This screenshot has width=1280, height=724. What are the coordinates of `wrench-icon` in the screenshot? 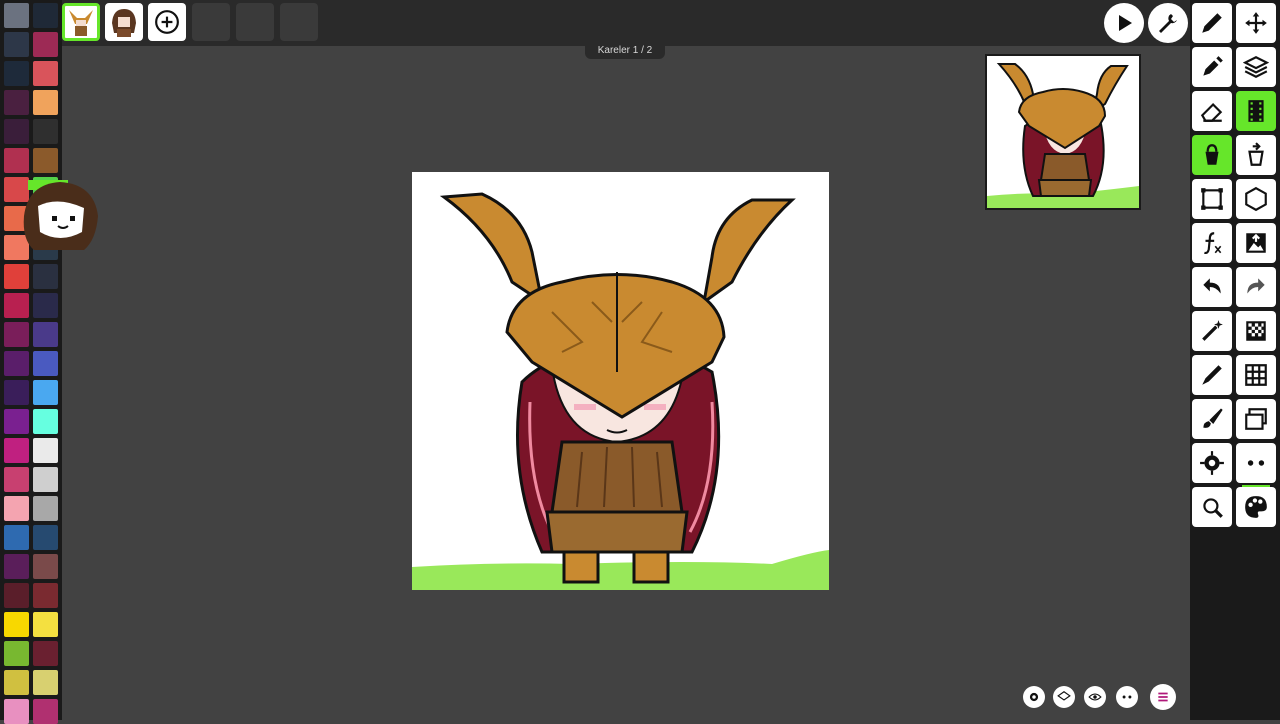 It's located at (1168, 23).